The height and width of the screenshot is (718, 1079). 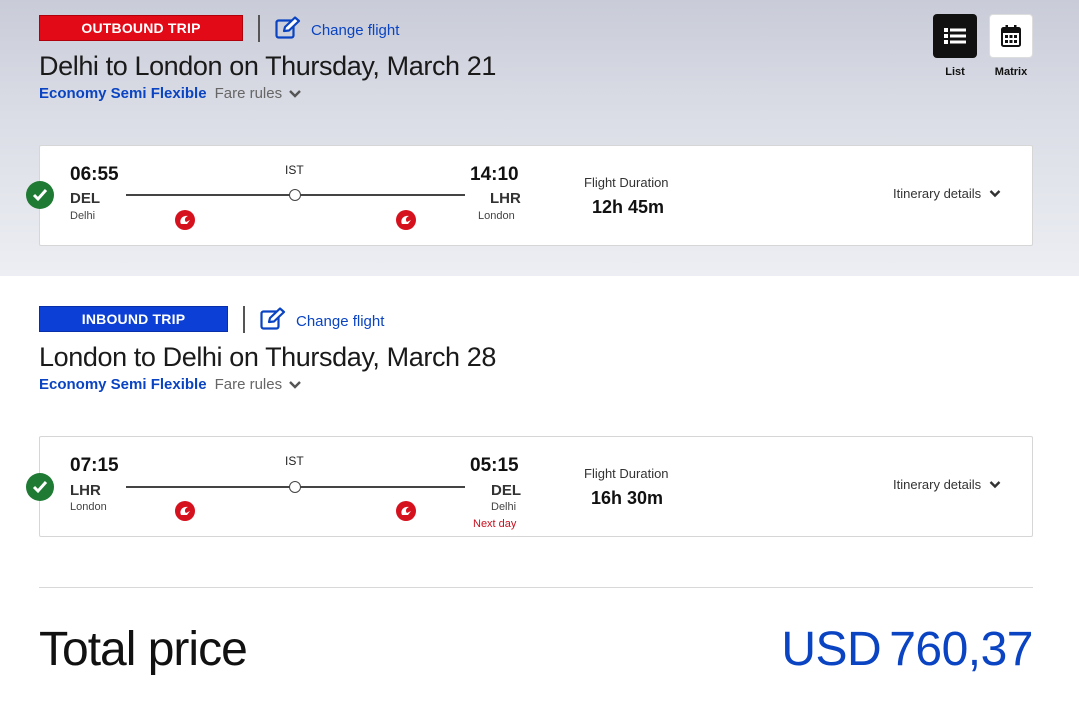 What do you see at coordinates (495, 524) in the screenshot?
I see `next-day-note: Next day` at bounding box center [495, 524].